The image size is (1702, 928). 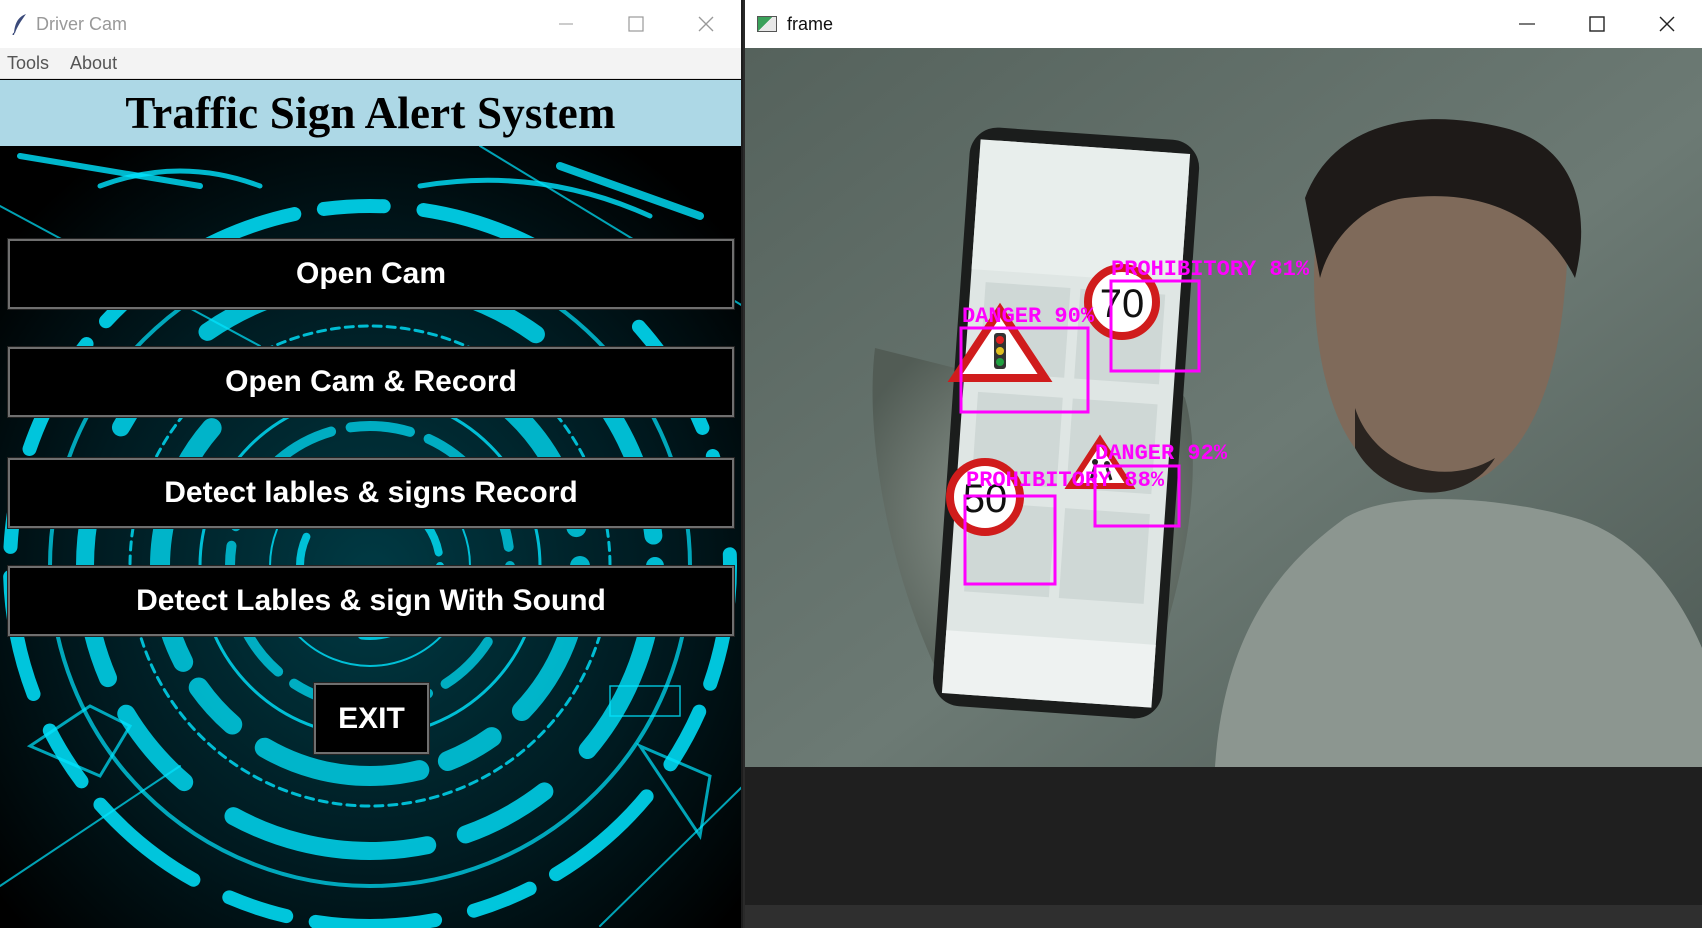 I want to click on detection-label-2: DANGER 90%, so click(x=1028, y=316).